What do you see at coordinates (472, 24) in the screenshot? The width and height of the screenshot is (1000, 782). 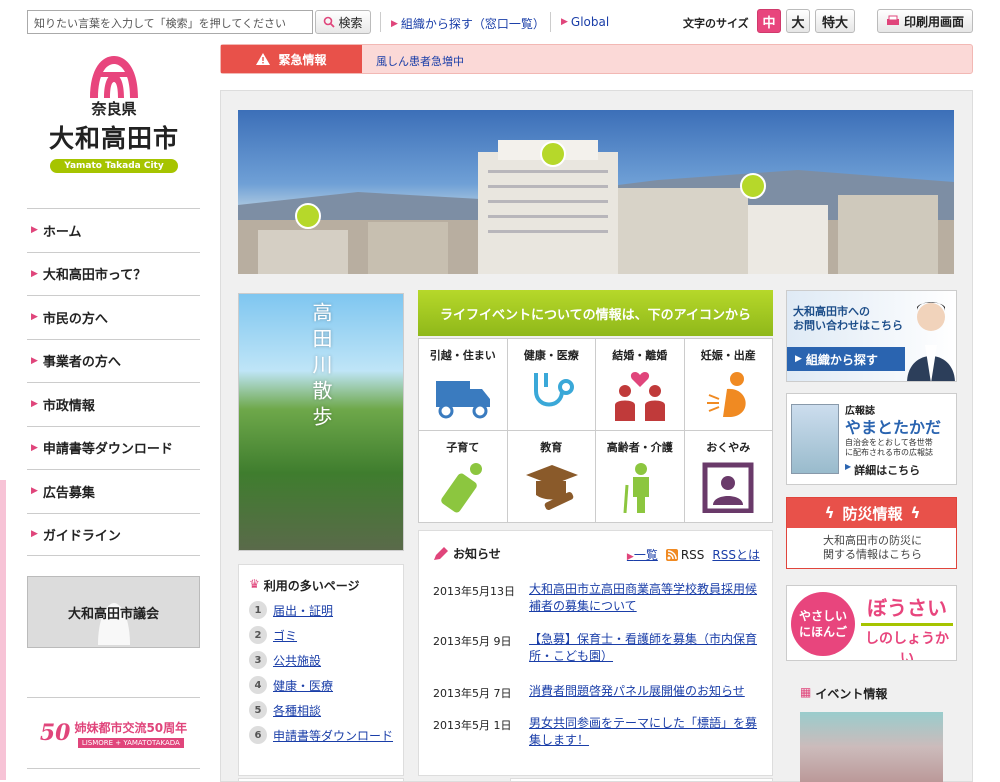 I see `org-link-label: 組織から探す（窓口一覧）` at bounding box center [472, 24].